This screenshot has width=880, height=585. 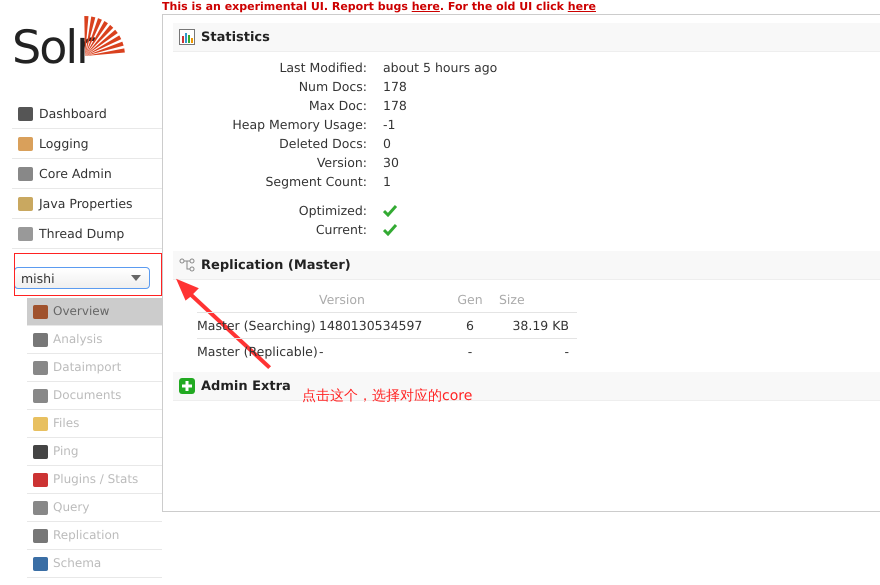 What do you see at coordinates (276, 265) in the screenshot?
I see `section-title: Replication (Master)` at bounding box center [276, 265].